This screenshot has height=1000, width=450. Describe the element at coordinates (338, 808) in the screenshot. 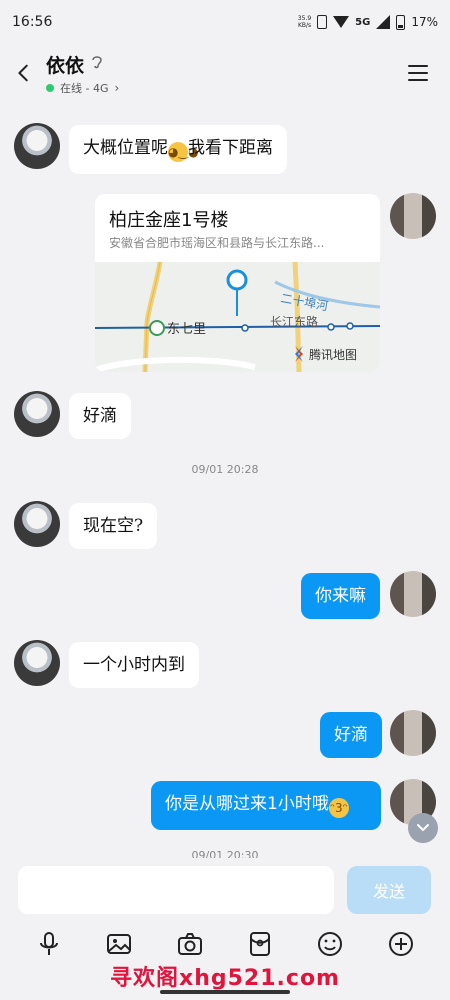

I see `kissing-emoji-icon: ᵔ3ᵔ` at that location.